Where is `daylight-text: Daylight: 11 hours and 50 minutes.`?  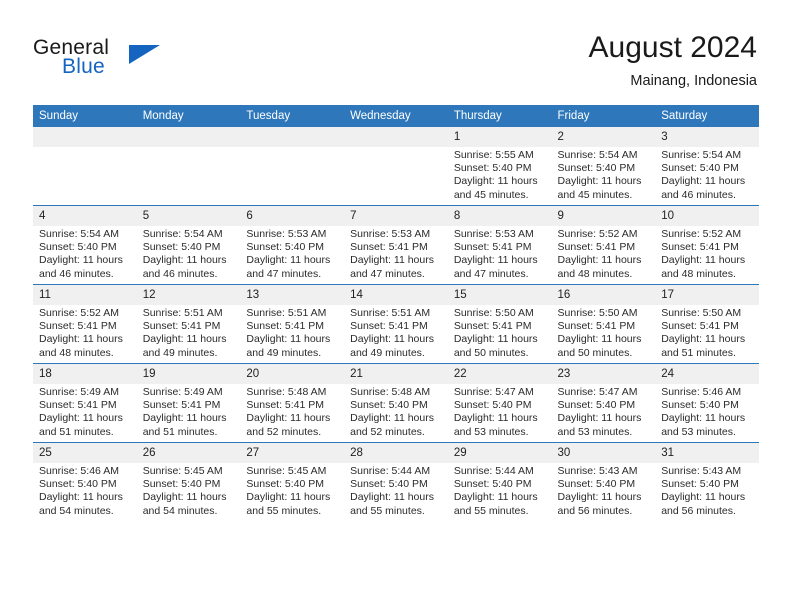 daylight-text: Daylight: 11 hours and 50 minutes. is located at coordinates (495, 346).